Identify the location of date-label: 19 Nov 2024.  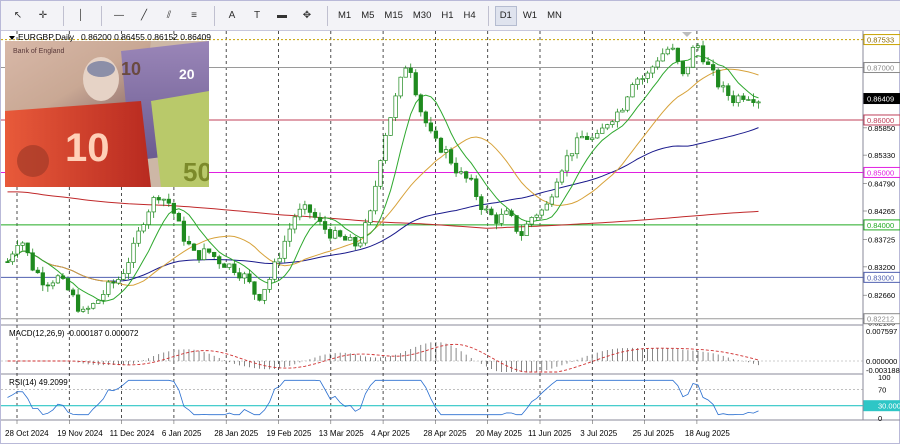
(80, 433).